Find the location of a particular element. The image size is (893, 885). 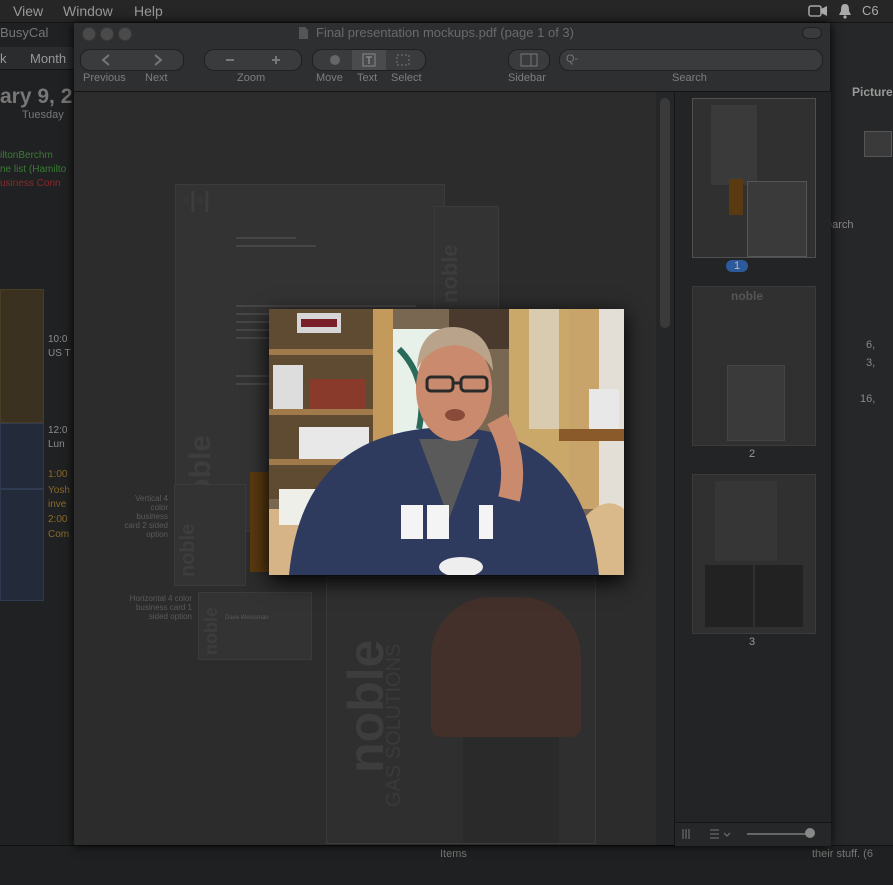

worker-photo is located at coordinates (506, 667).